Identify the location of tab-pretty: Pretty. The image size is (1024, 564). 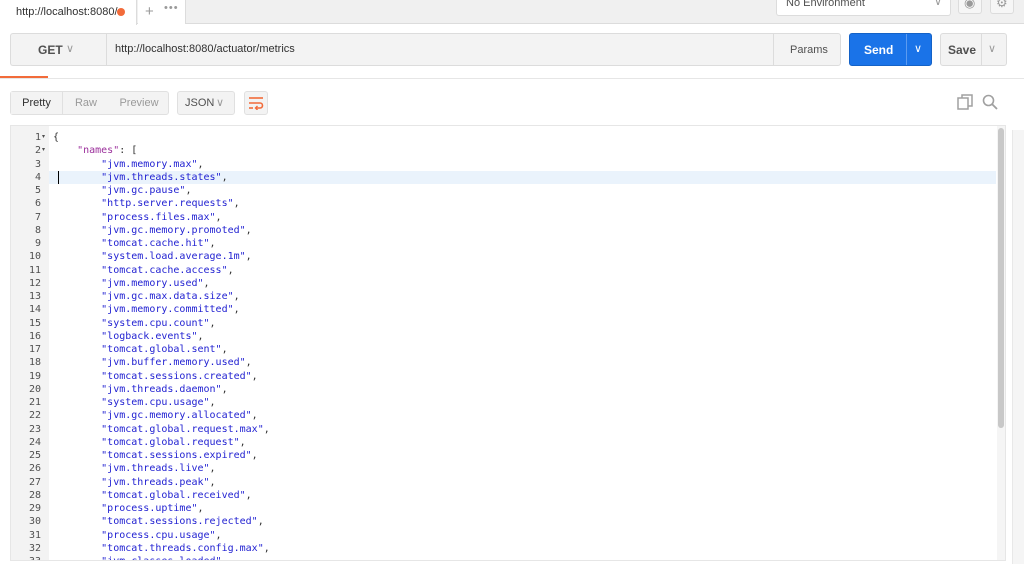
(37, 103).